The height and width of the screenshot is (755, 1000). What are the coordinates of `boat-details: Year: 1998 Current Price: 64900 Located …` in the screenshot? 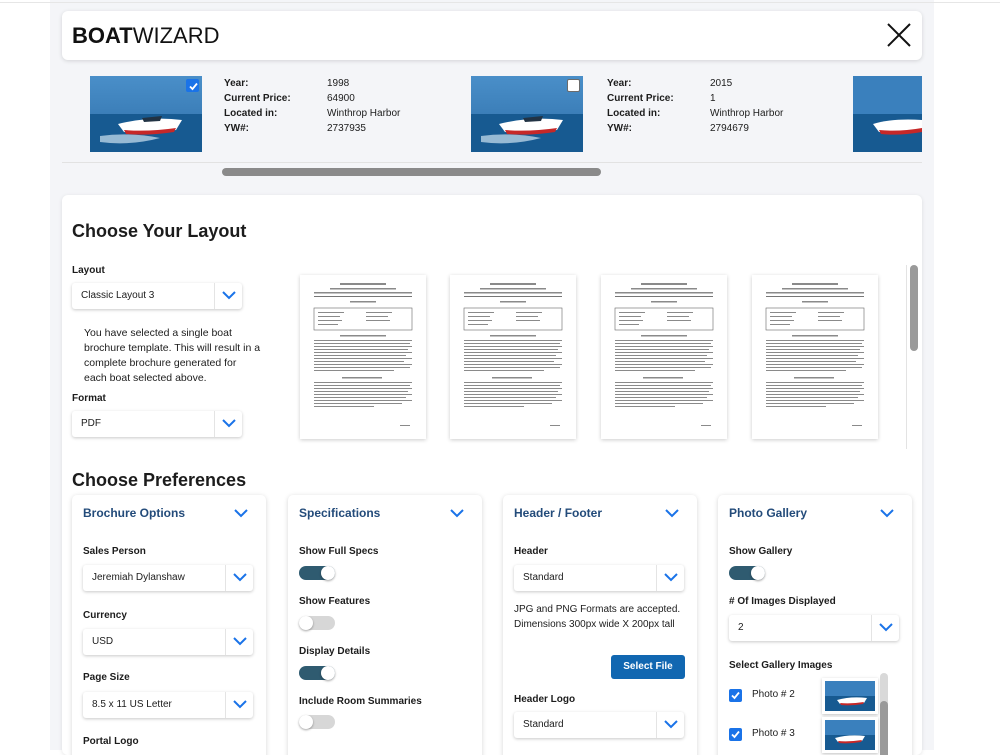 It's located at (334, 107).